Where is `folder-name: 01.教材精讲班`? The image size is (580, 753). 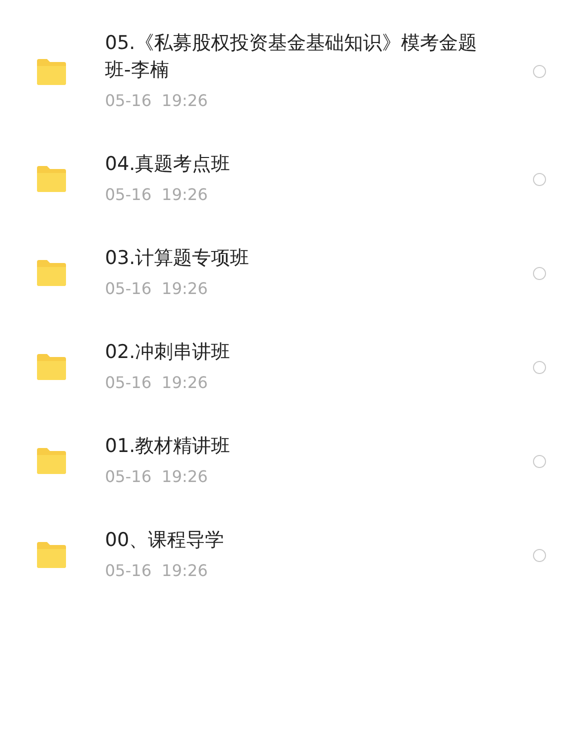 folder-name: 01.教材精讲班 is located at coordinates (295, 446).